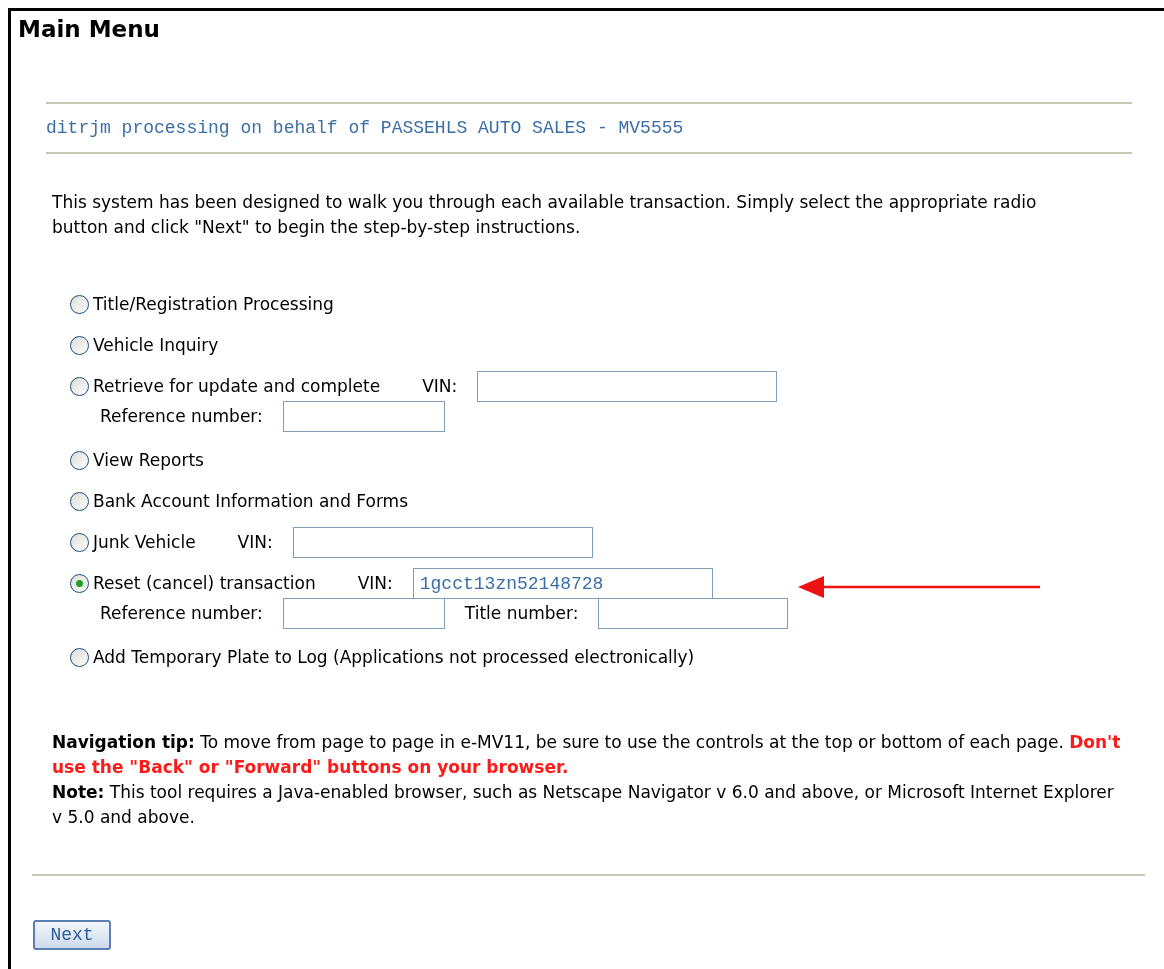 This screenshot has width=1164, height=969. What do you see at coordinates (237, 386) in the screenshot?
I see `option-label: Retrieve for update and complete` at bounding box center [237, 386].